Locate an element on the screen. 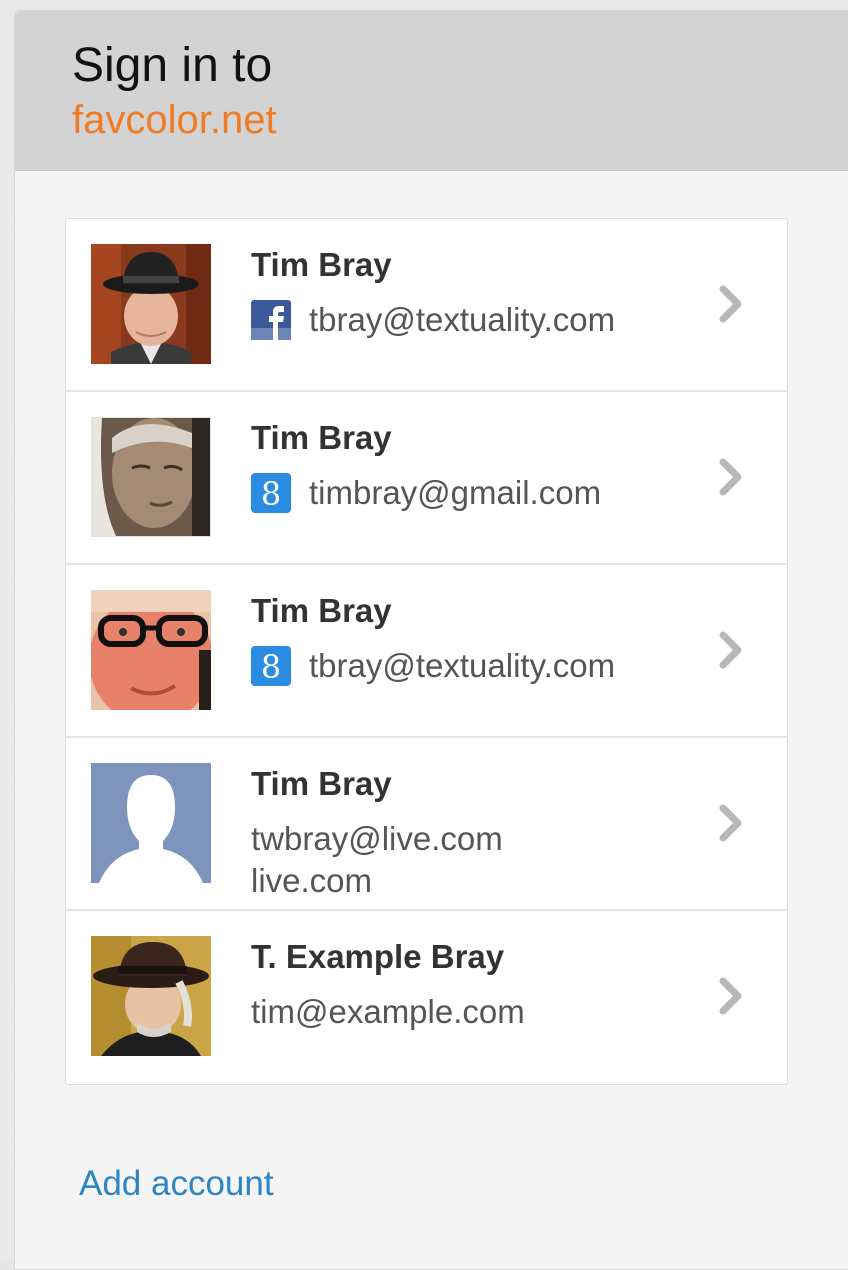 The image size is (848, 1270). account-row-5: T. Example Bray tim@example.com is located at coordinates (426, 997).